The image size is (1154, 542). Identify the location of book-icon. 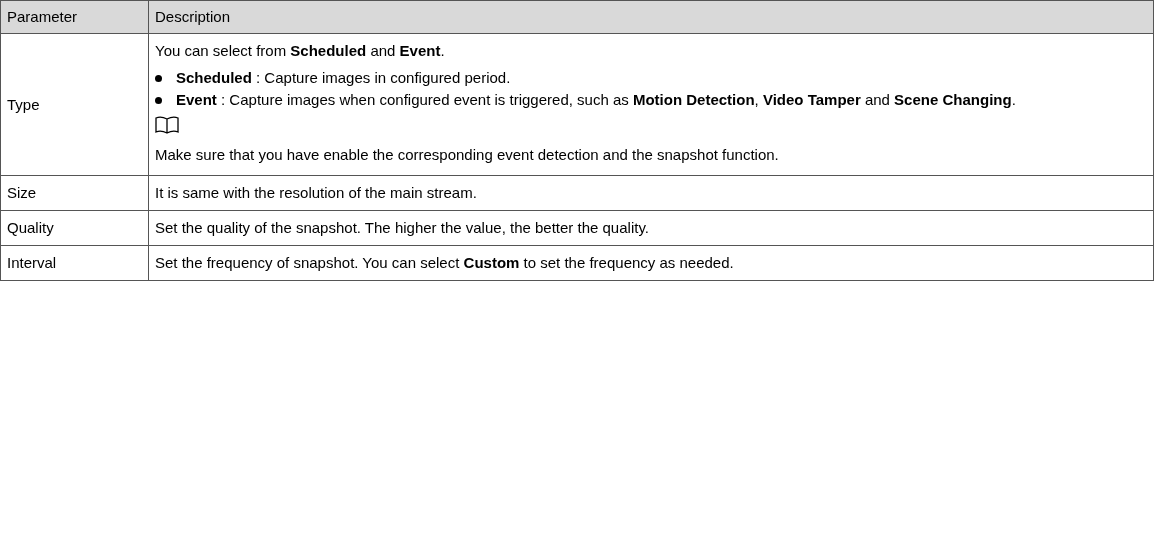
(167, 125).